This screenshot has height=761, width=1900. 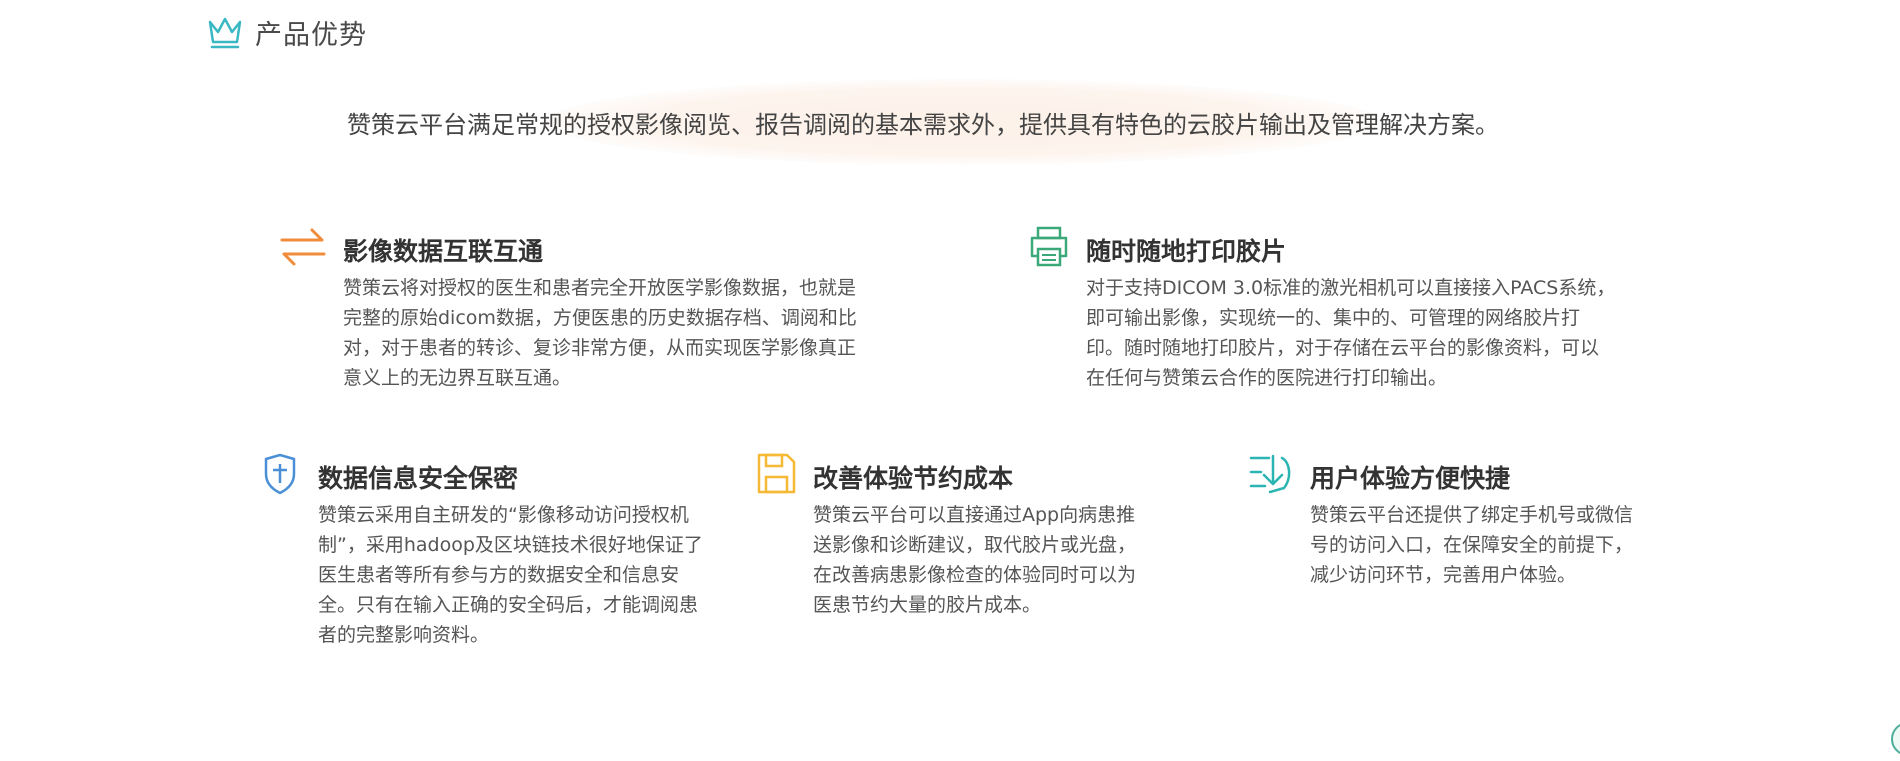 What do you see at coordinates (311, 35) in the screenshot?
I see `section-title: 产品优势` at bounding box center [311, 35].